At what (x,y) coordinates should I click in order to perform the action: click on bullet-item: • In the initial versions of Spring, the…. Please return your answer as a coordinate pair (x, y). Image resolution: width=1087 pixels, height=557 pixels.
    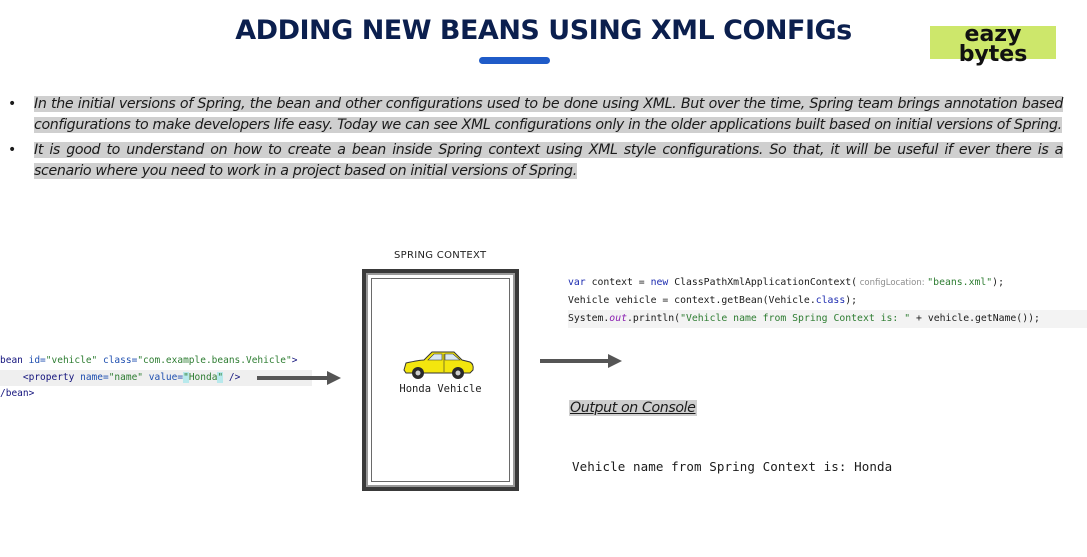
    Looking at the image, I should click on (535, 115).